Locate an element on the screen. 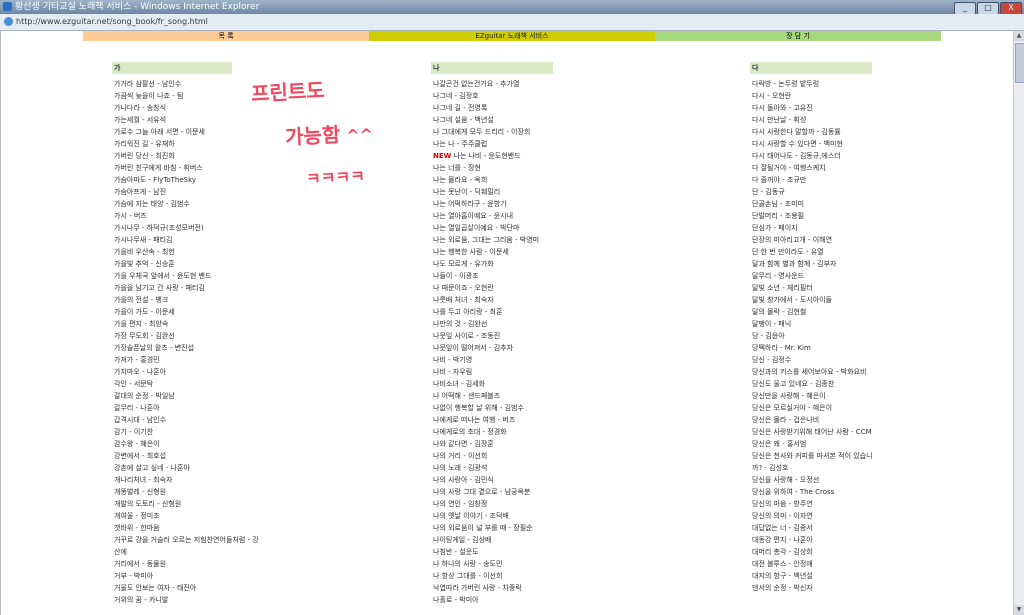 This screenshot has height=615, width=1024. song-list-item: 나뭇잎 사이로 - 조동진 is located at coordinates (518, 336).